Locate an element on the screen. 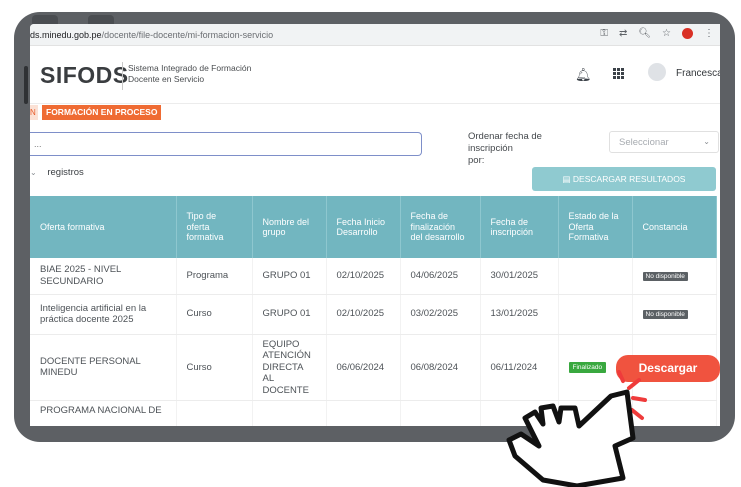 The width and height of the screenshot is (741, 487). cell-inicio is located at coordinates (363, 413).